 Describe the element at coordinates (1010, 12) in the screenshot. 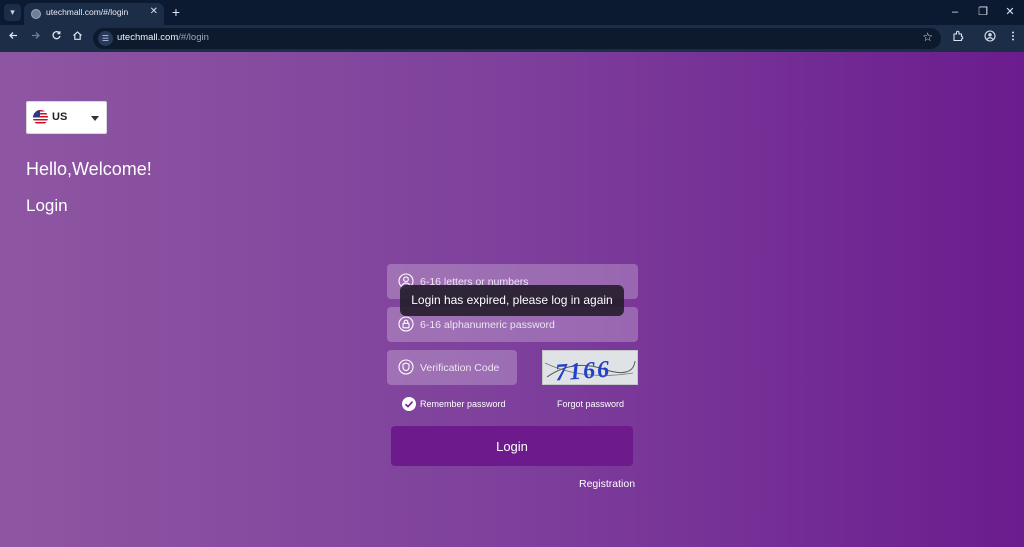

I see `window-close-button: ✕` at that location.